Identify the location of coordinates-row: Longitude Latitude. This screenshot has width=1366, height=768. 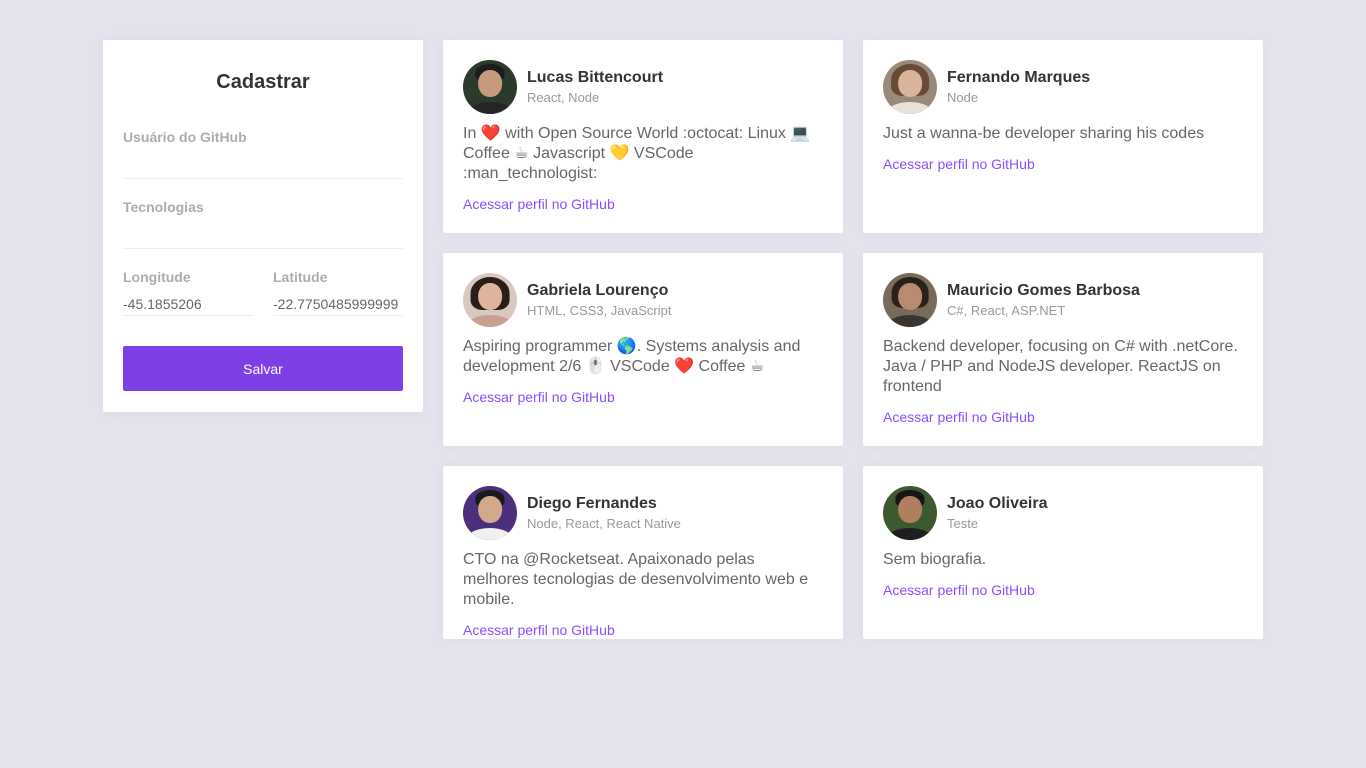
(263, 292).